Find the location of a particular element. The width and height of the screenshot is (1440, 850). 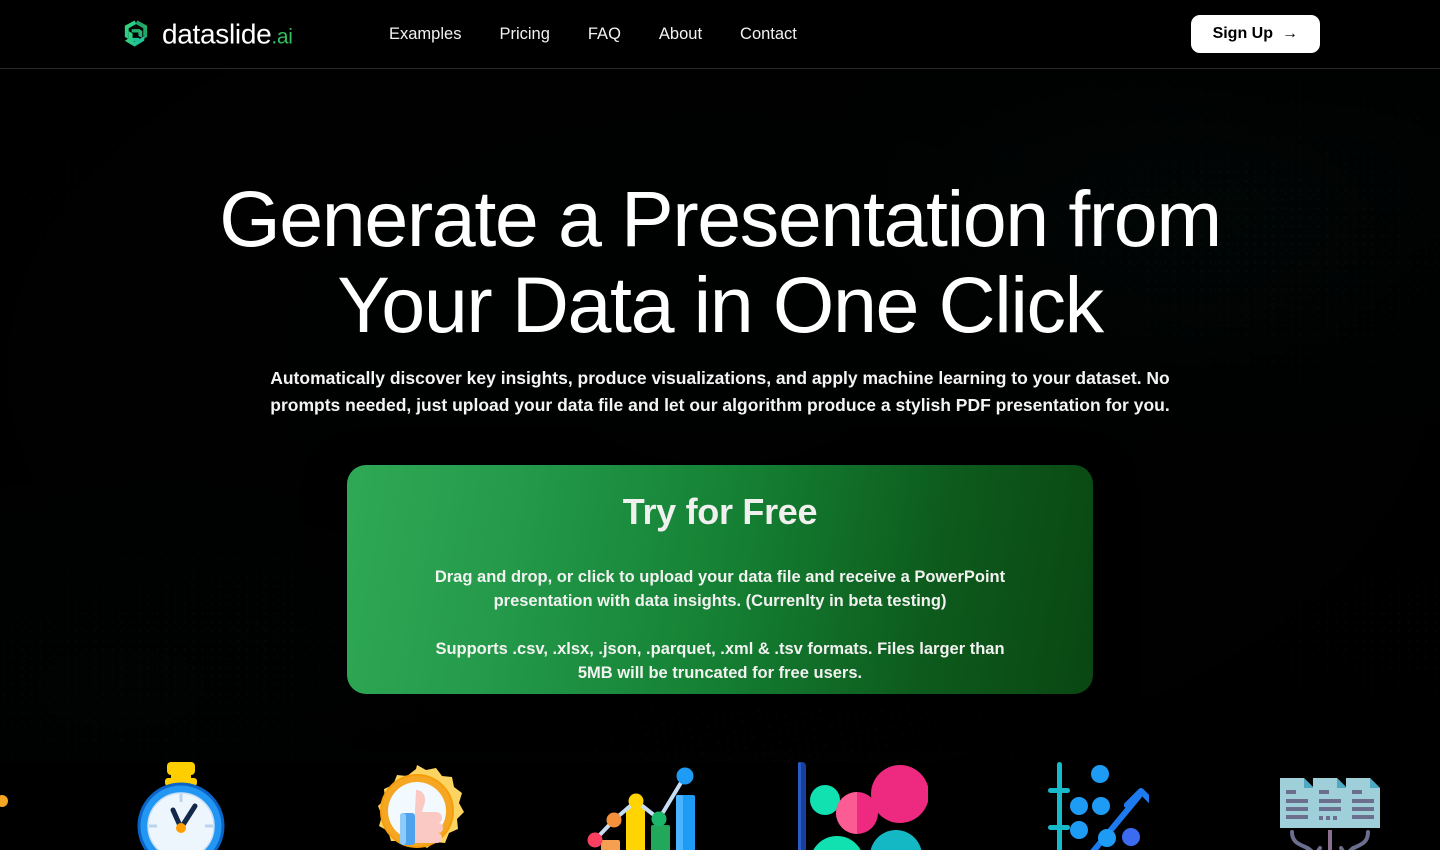

sign-up-label: Sign Up is located at coordinates (1242, 33).